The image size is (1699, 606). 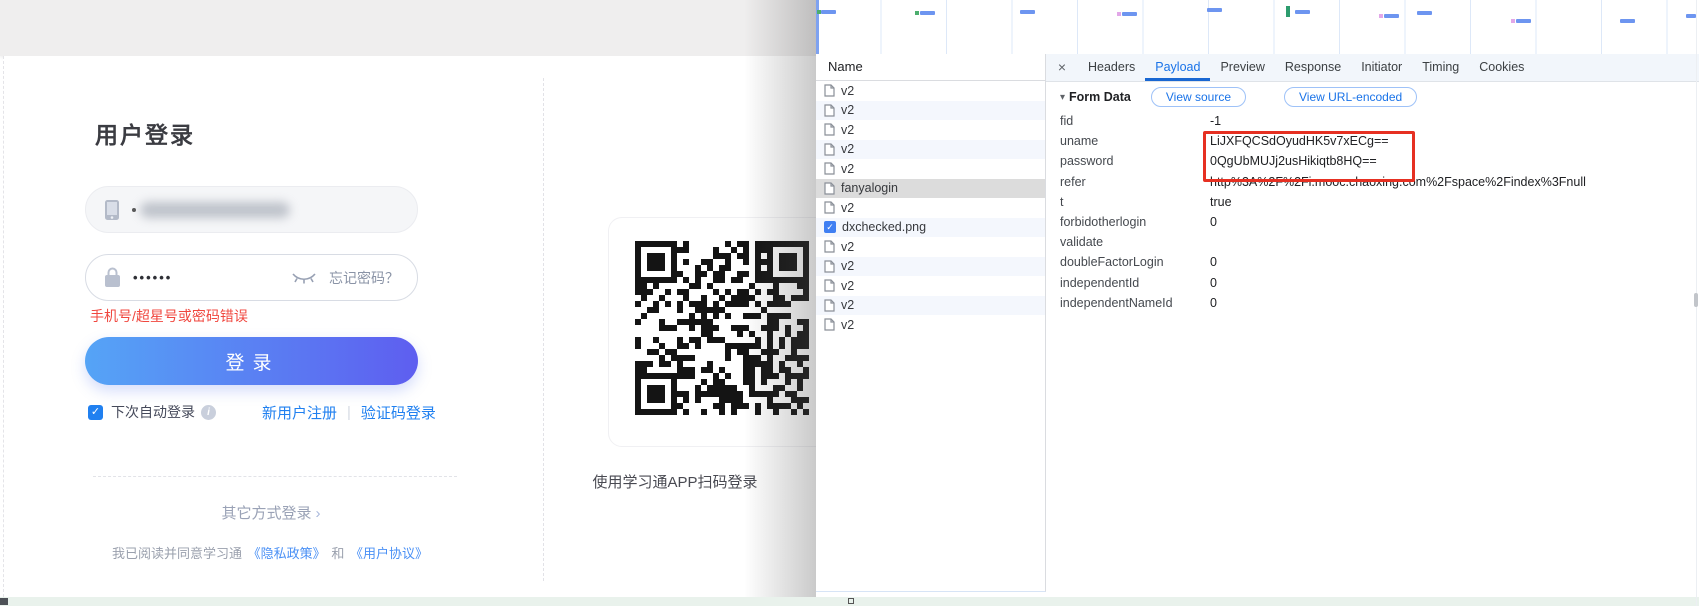 I want to click on info-icon: i, so click(x=208, y=412).